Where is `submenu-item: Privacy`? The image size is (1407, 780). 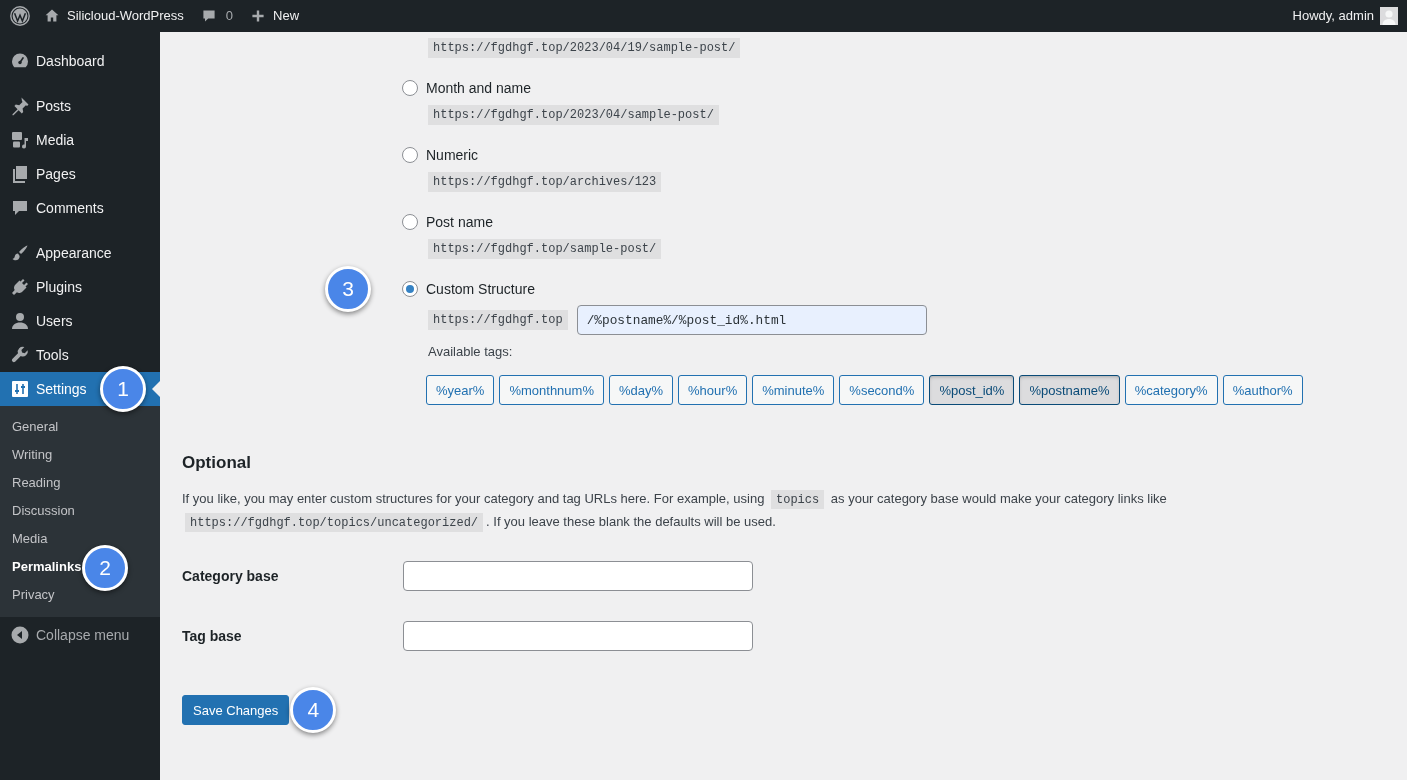 submenu-item: Privacy is located at coordinates (27, 595).